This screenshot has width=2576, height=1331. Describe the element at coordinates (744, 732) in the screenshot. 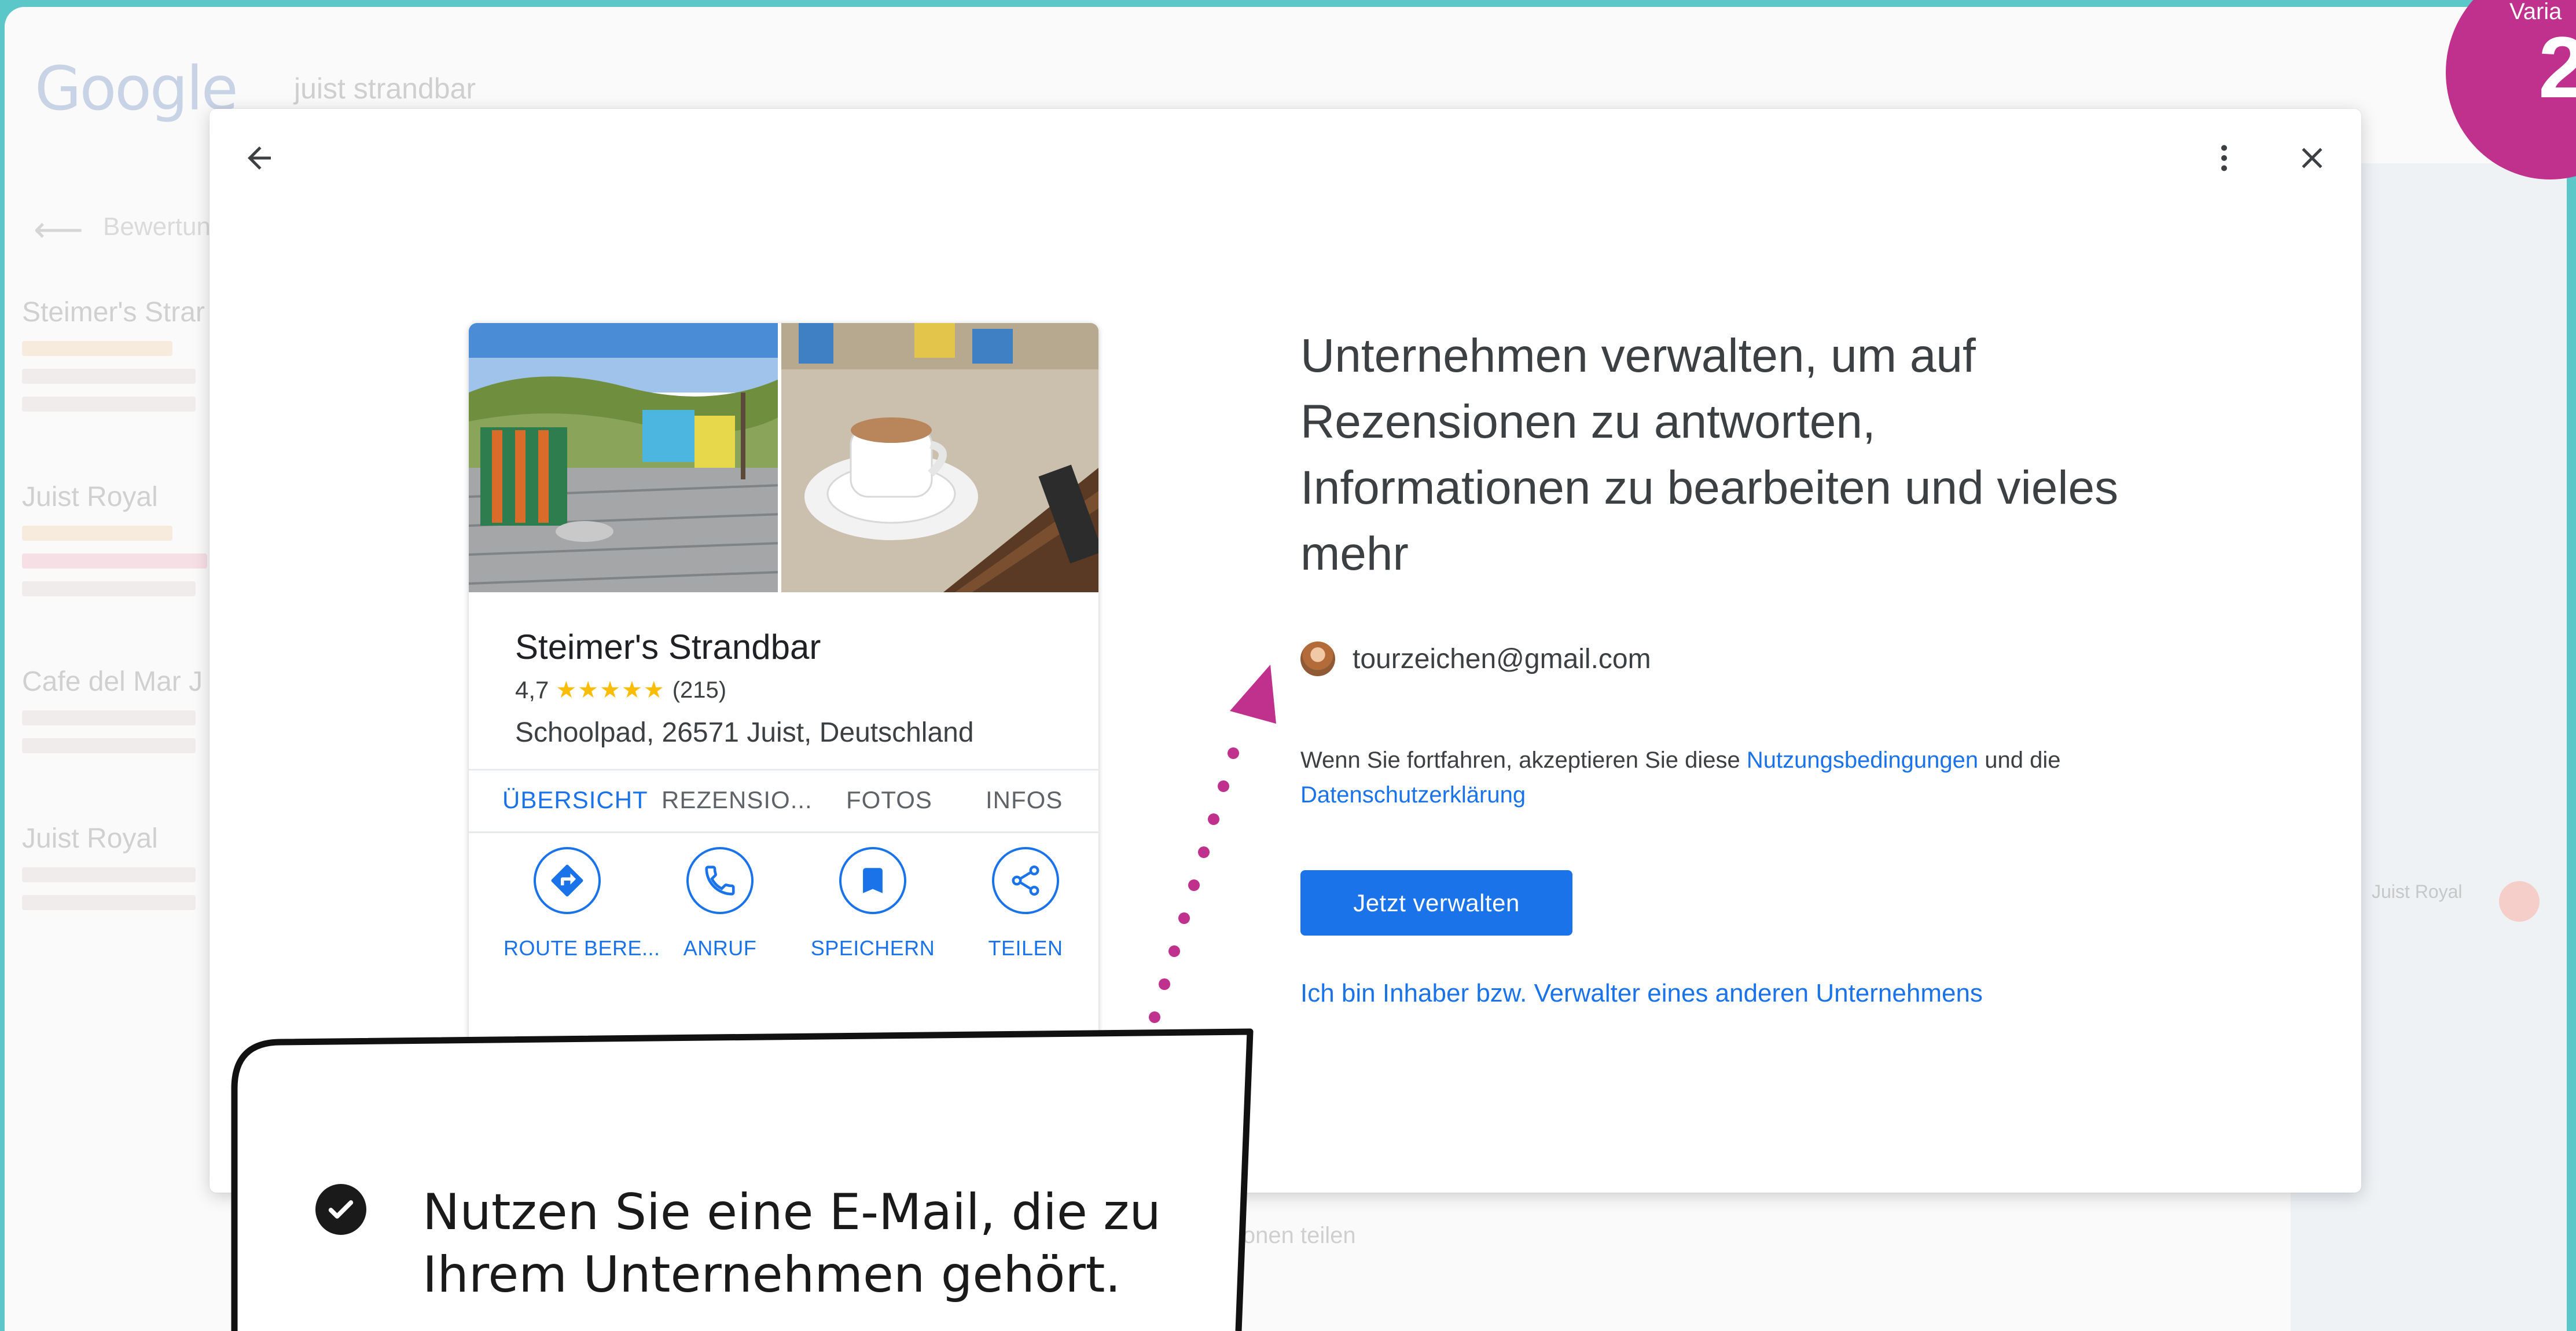

I see `business-address: Schoolpad, 26571 Juist, Deutschland` at that location.